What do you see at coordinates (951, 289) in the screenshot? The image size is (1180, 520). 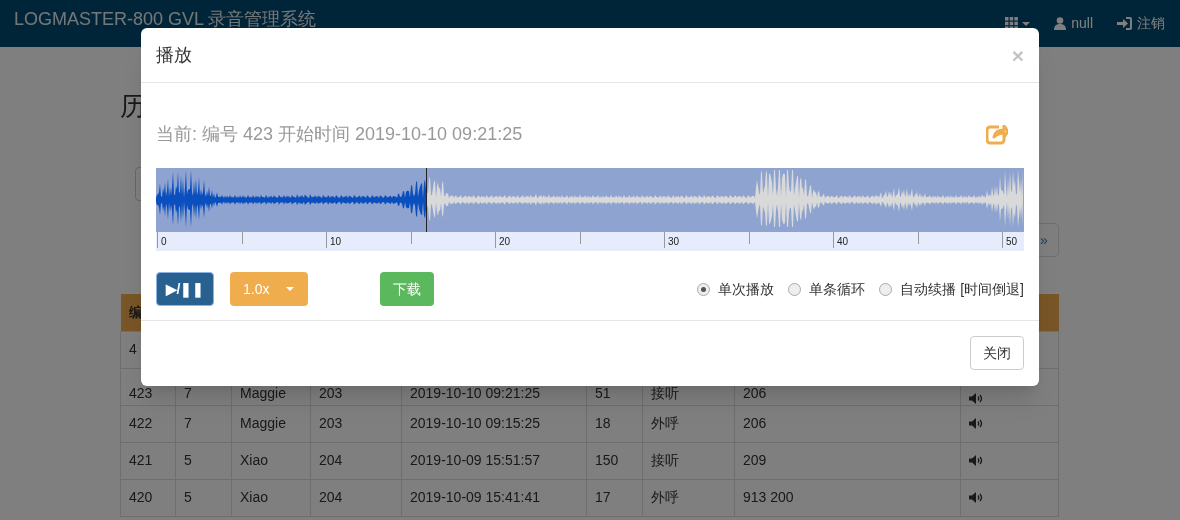 I see `playback-mode-option: 自动续播 [时间倒退]` at bounding box center [951, 289].